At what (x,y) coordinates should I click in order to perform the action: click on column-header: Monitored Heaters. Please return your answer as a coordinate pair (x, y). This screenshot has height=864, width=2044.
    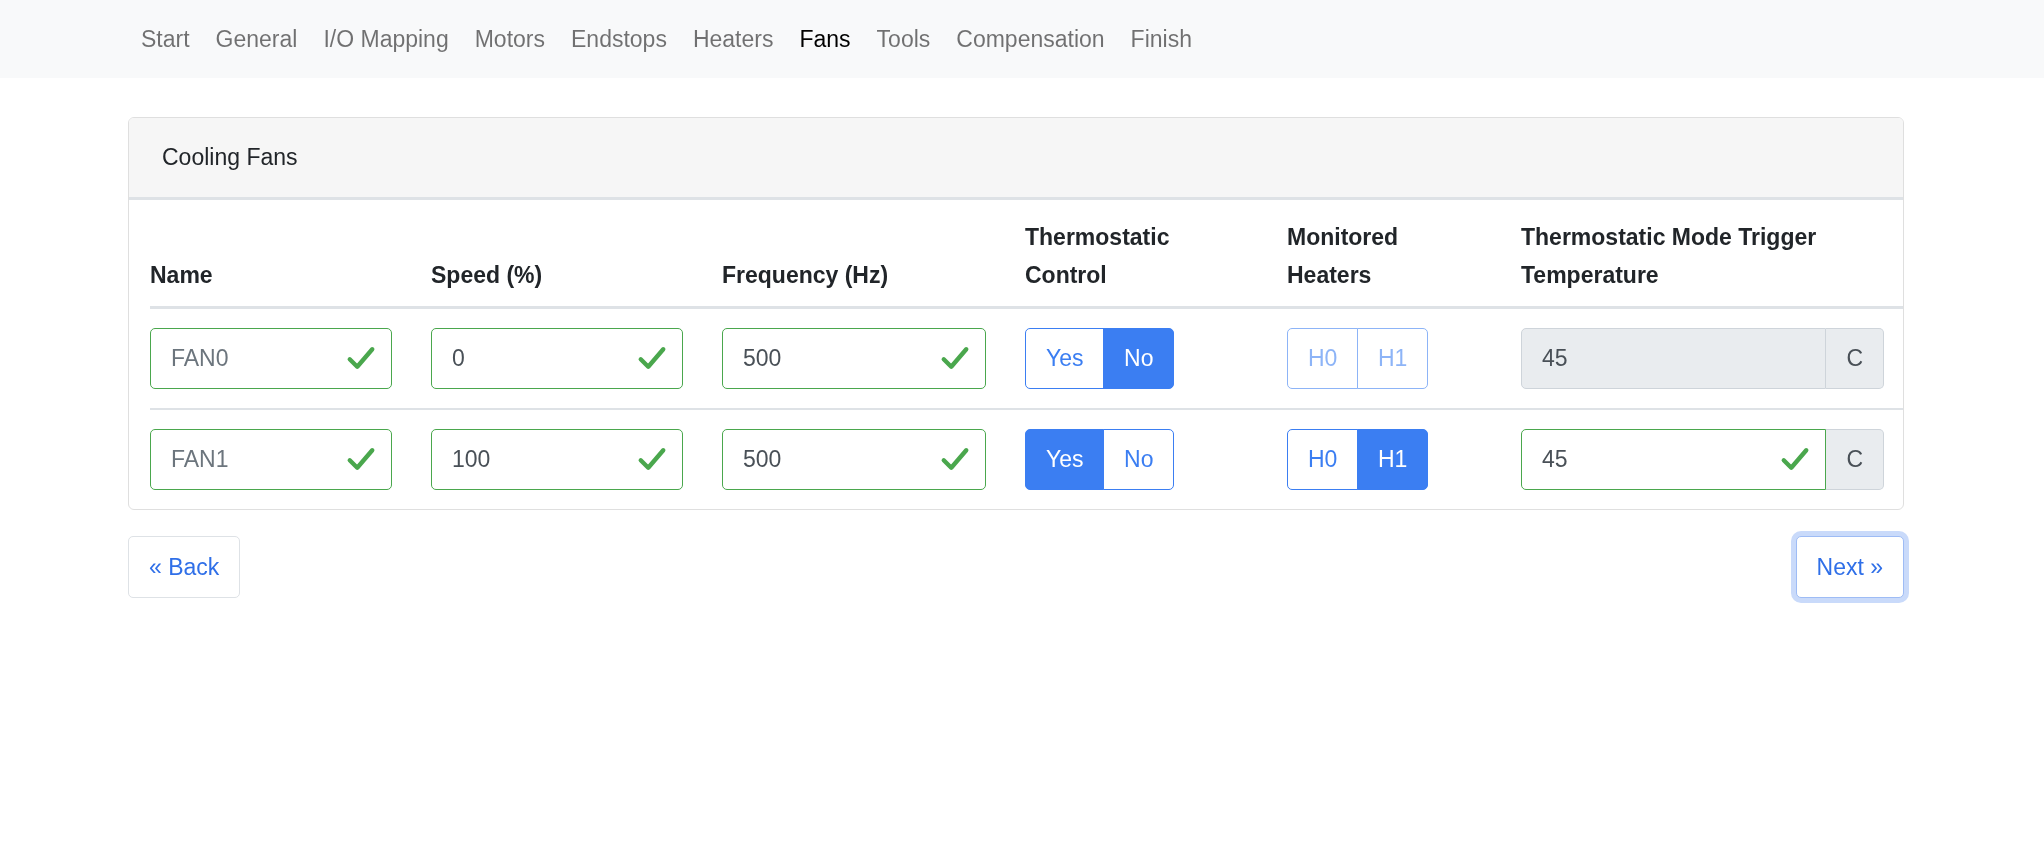
    Looking at the image, I should click on (1343, 256).